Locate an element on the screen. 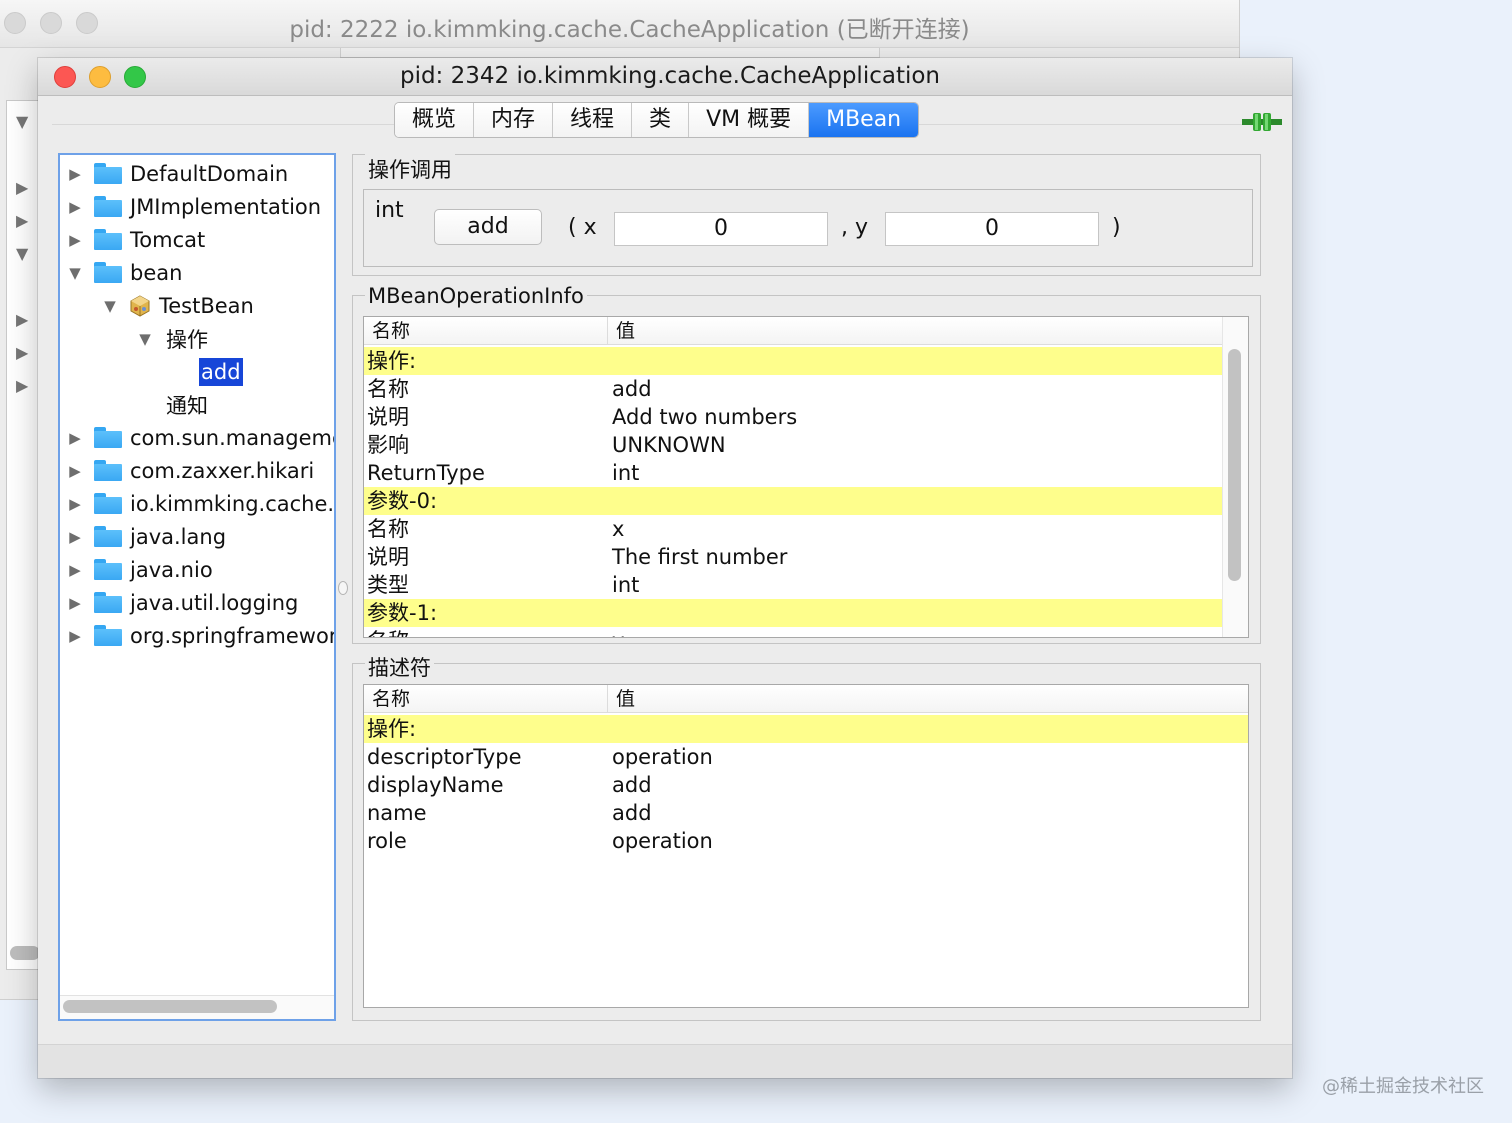 Image resolution: width=1512 pixels, height=1123 pixels. cell-name: 名称 is located at coordinates (388, 529).